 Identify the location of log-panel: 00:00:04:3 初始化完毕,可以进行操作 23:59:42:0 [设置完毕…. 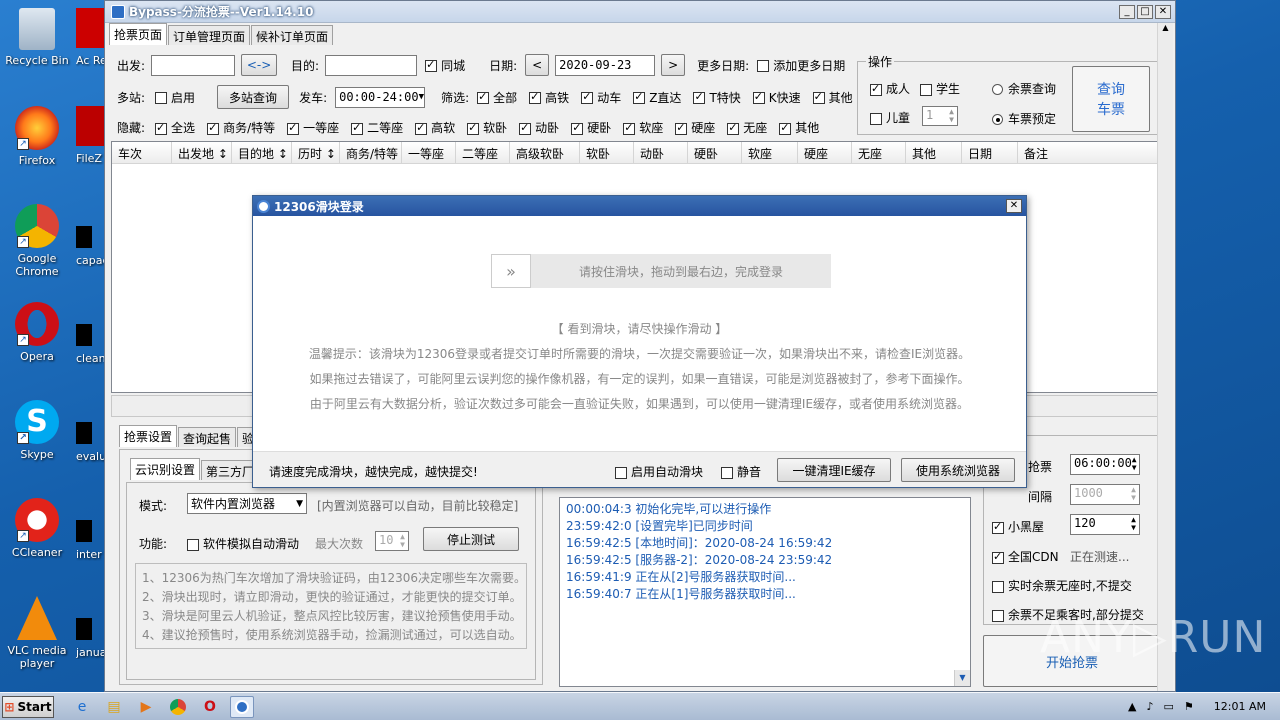
(765, 592).